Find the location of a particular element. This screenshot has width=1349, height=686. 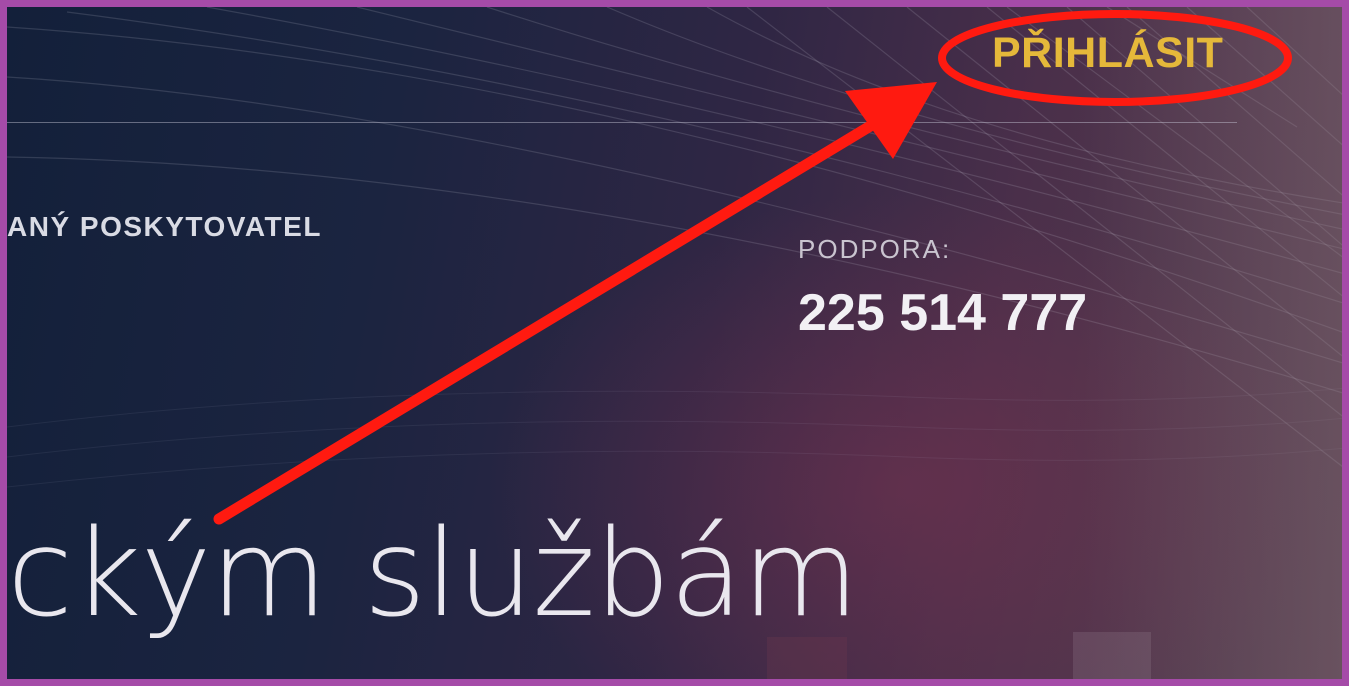

hero-heading: ckým službám is located at coordinates (433, 574).